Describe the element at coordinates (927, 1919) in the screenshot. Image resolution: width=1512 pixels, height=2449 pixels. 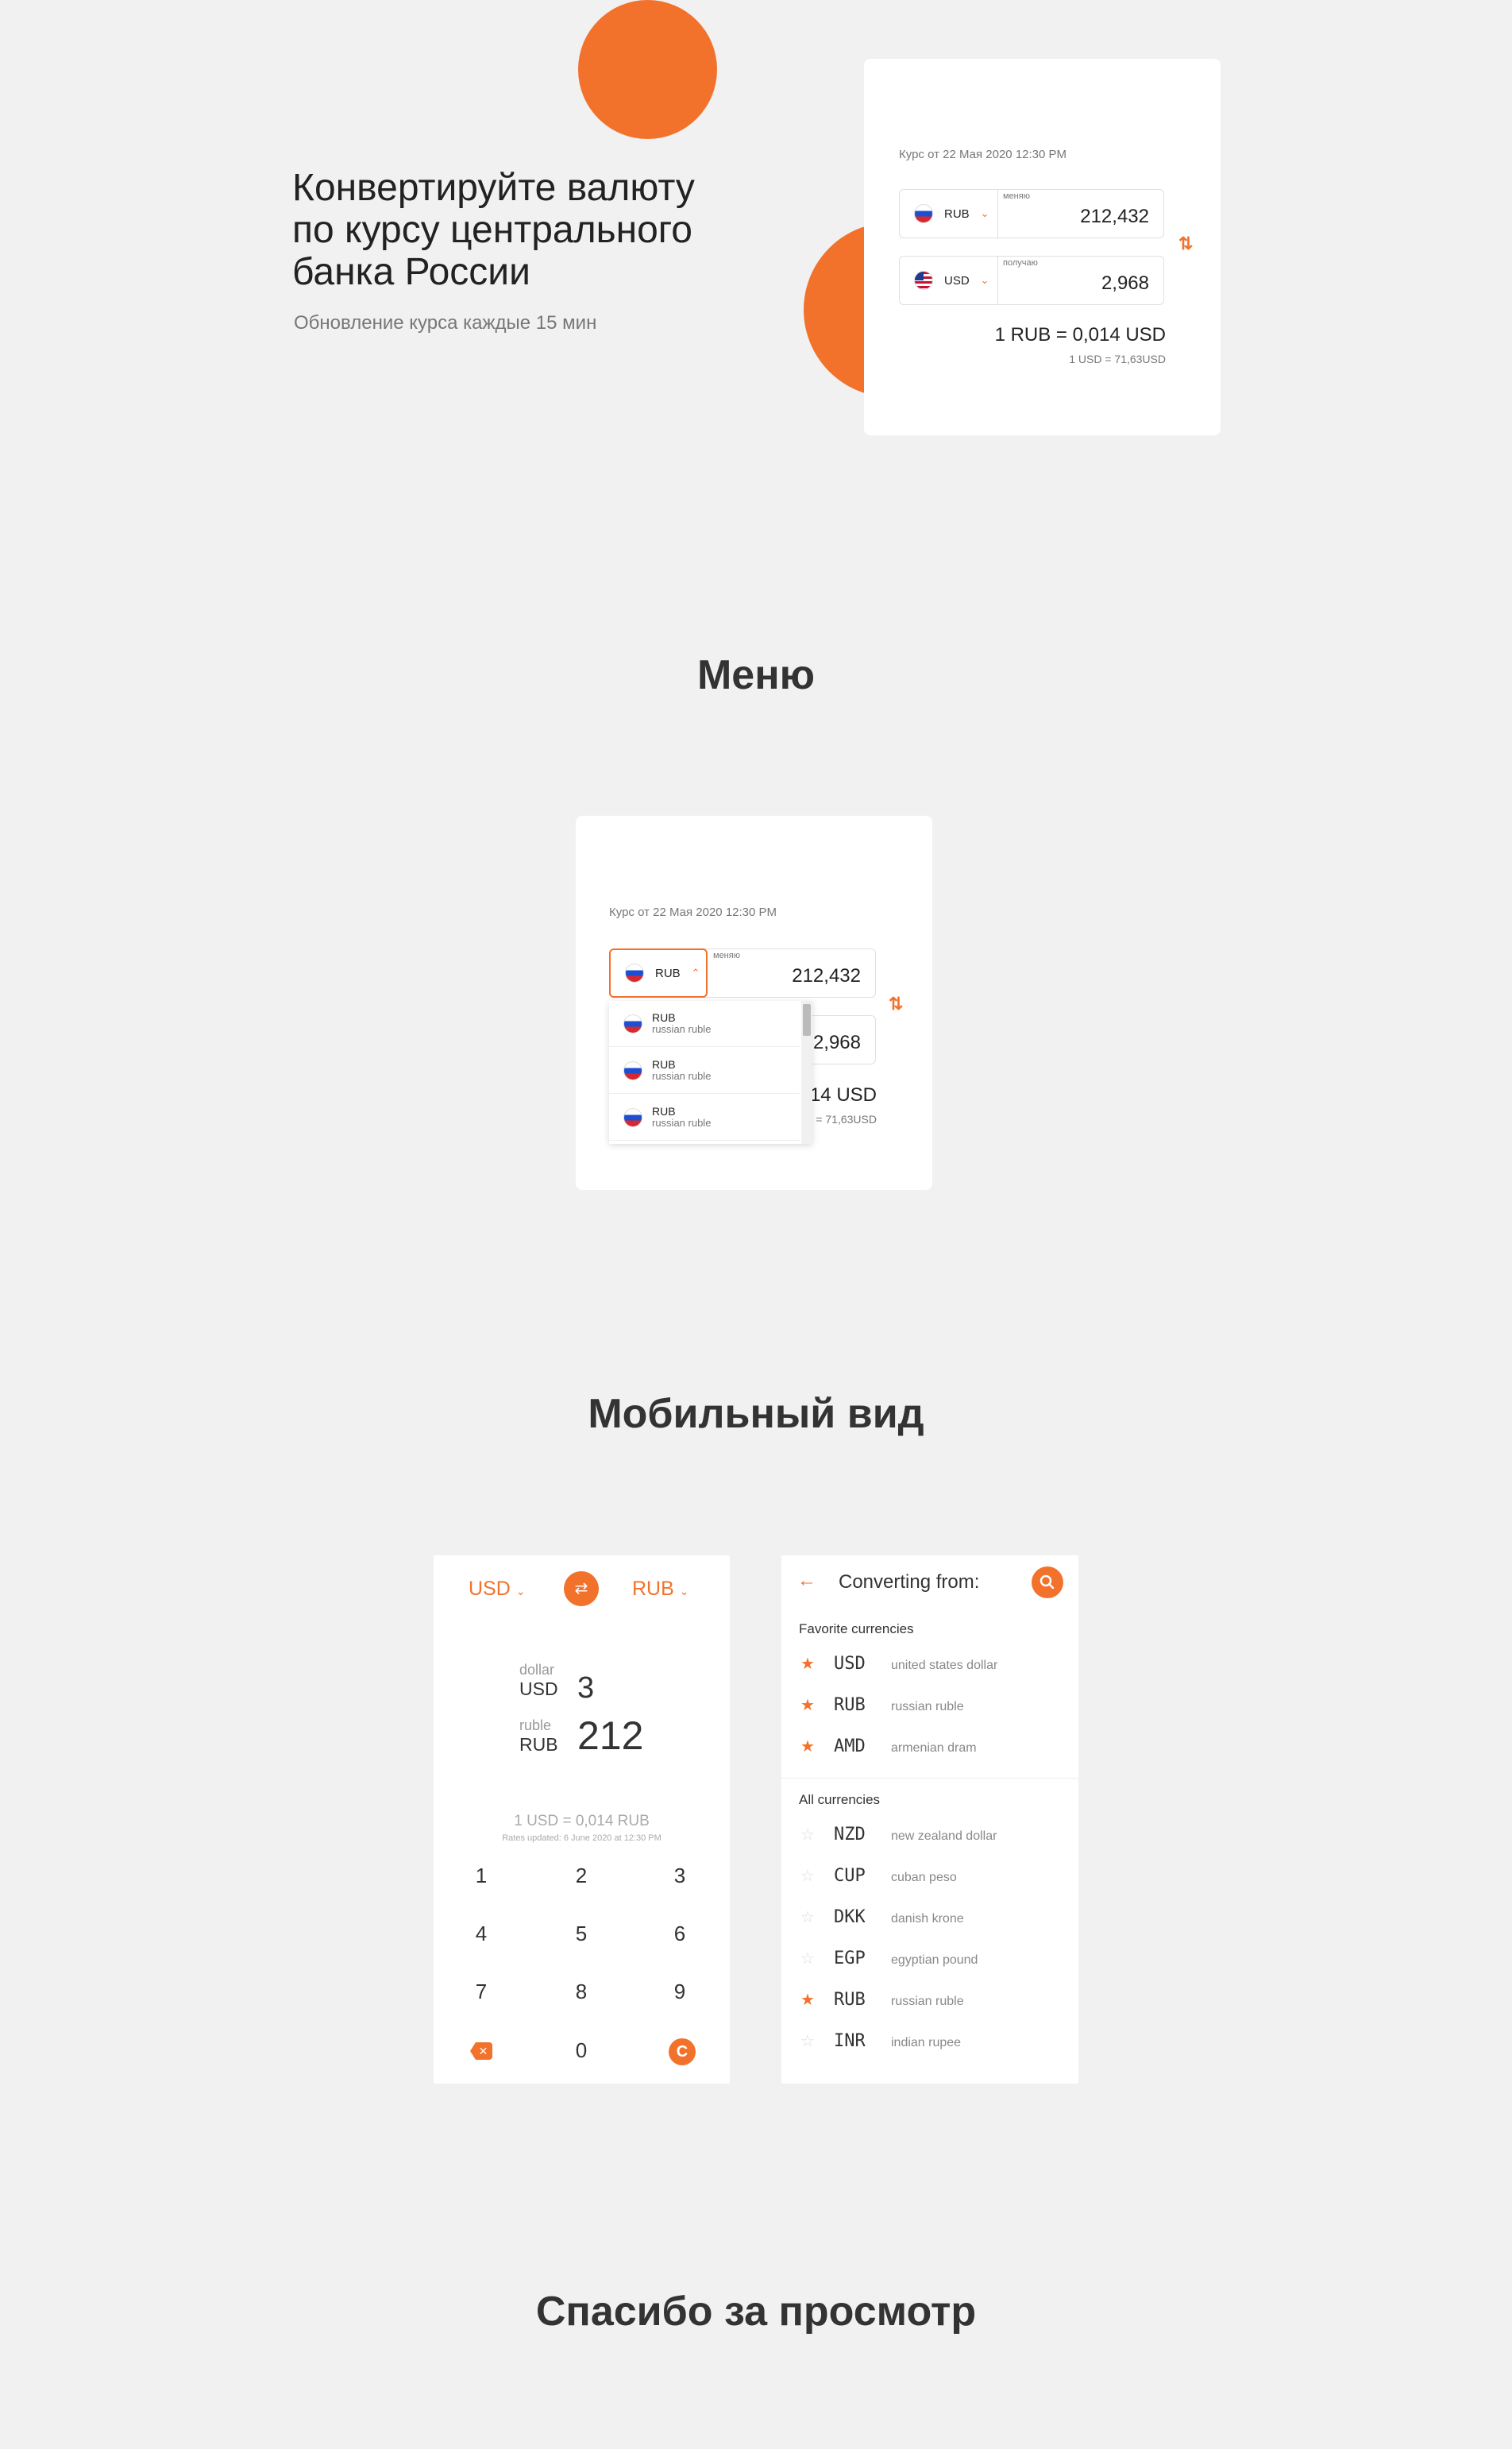
I see `currency-name: danish krone` at that location.